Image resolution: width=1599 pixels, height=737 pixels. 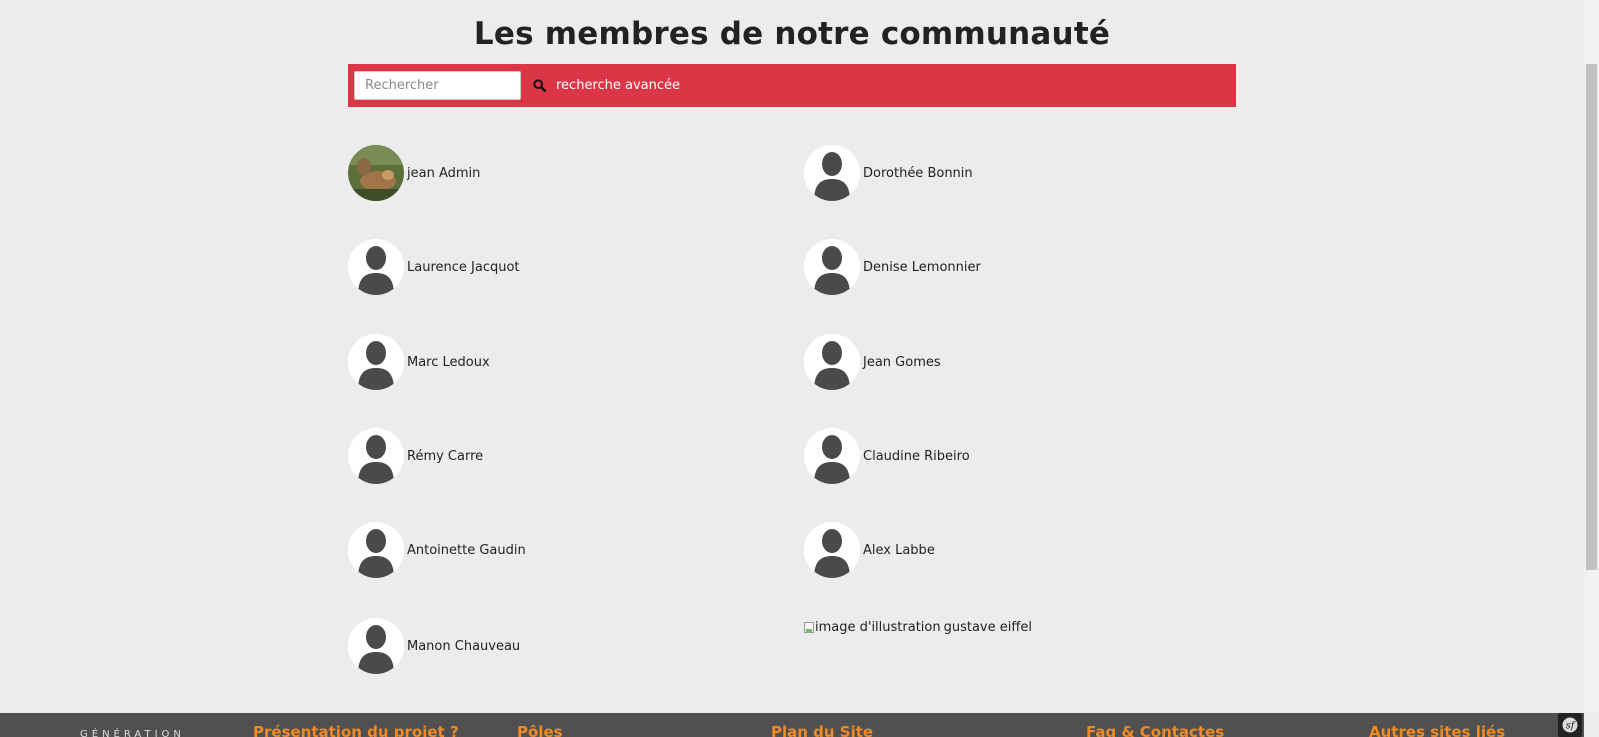 I want to click on member-avatar-broken: image d'illustration, so click(x=872, y=627).